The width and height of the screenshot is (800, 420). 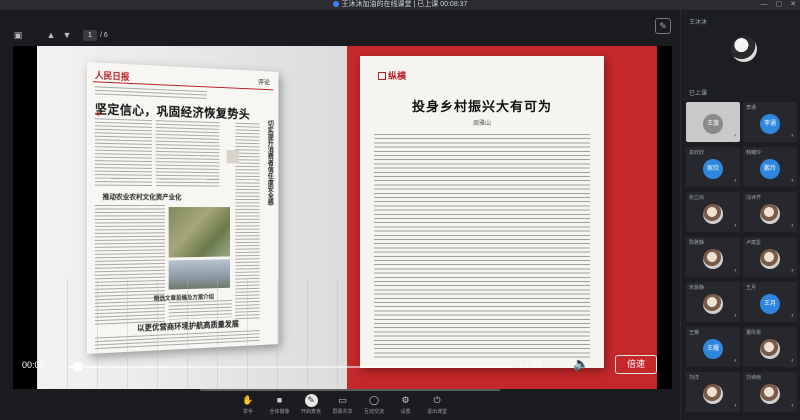 I want to click on participant-name: 王月, so click(x=751, y=288).